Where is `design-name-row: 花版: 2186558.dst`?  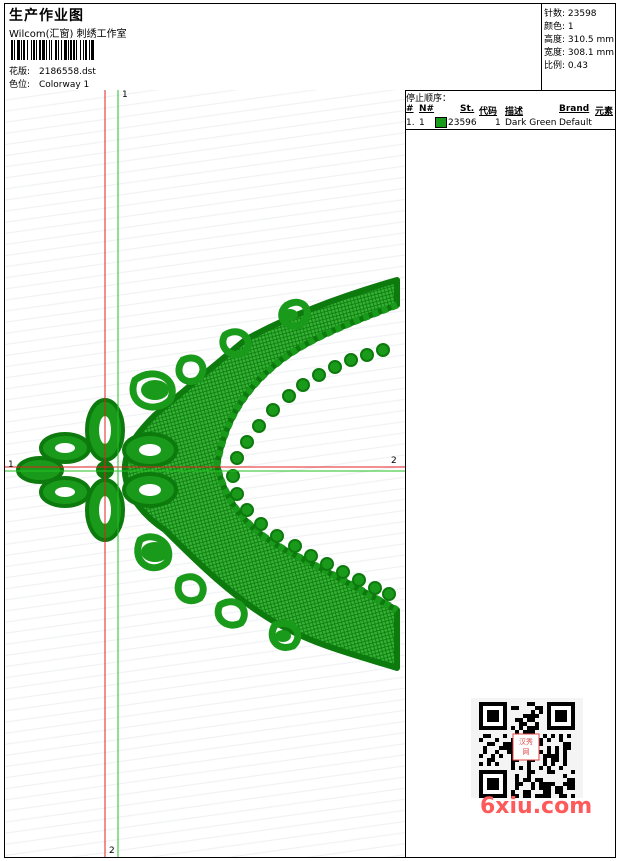 design-name-row: 花版: 2186558.dst is located at coordinates (52, 70).